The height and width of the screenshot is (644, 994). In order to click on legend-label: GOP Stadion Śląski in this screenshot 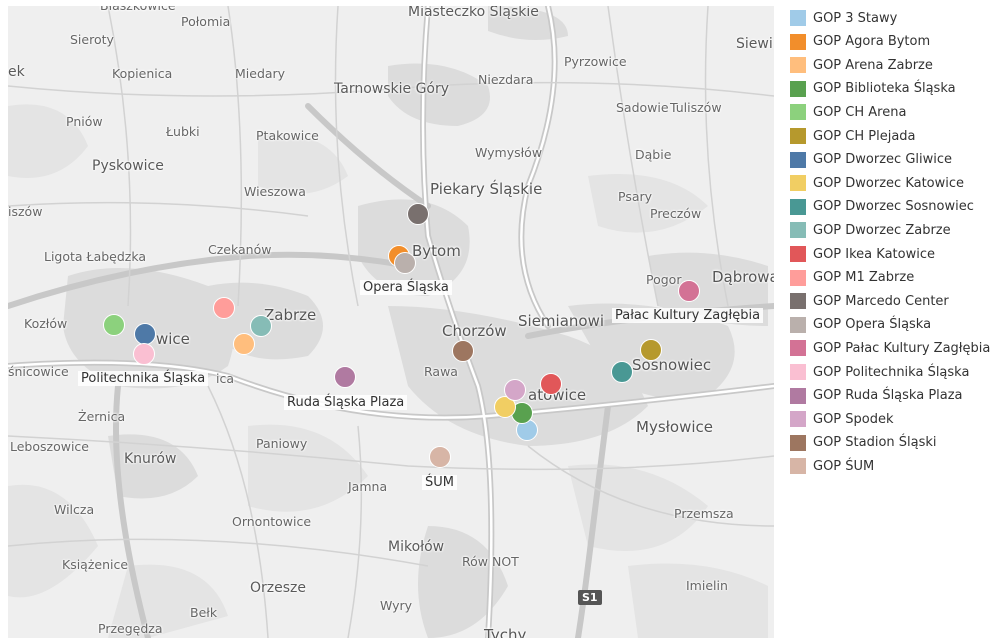, I will do `click(875, 443)`.